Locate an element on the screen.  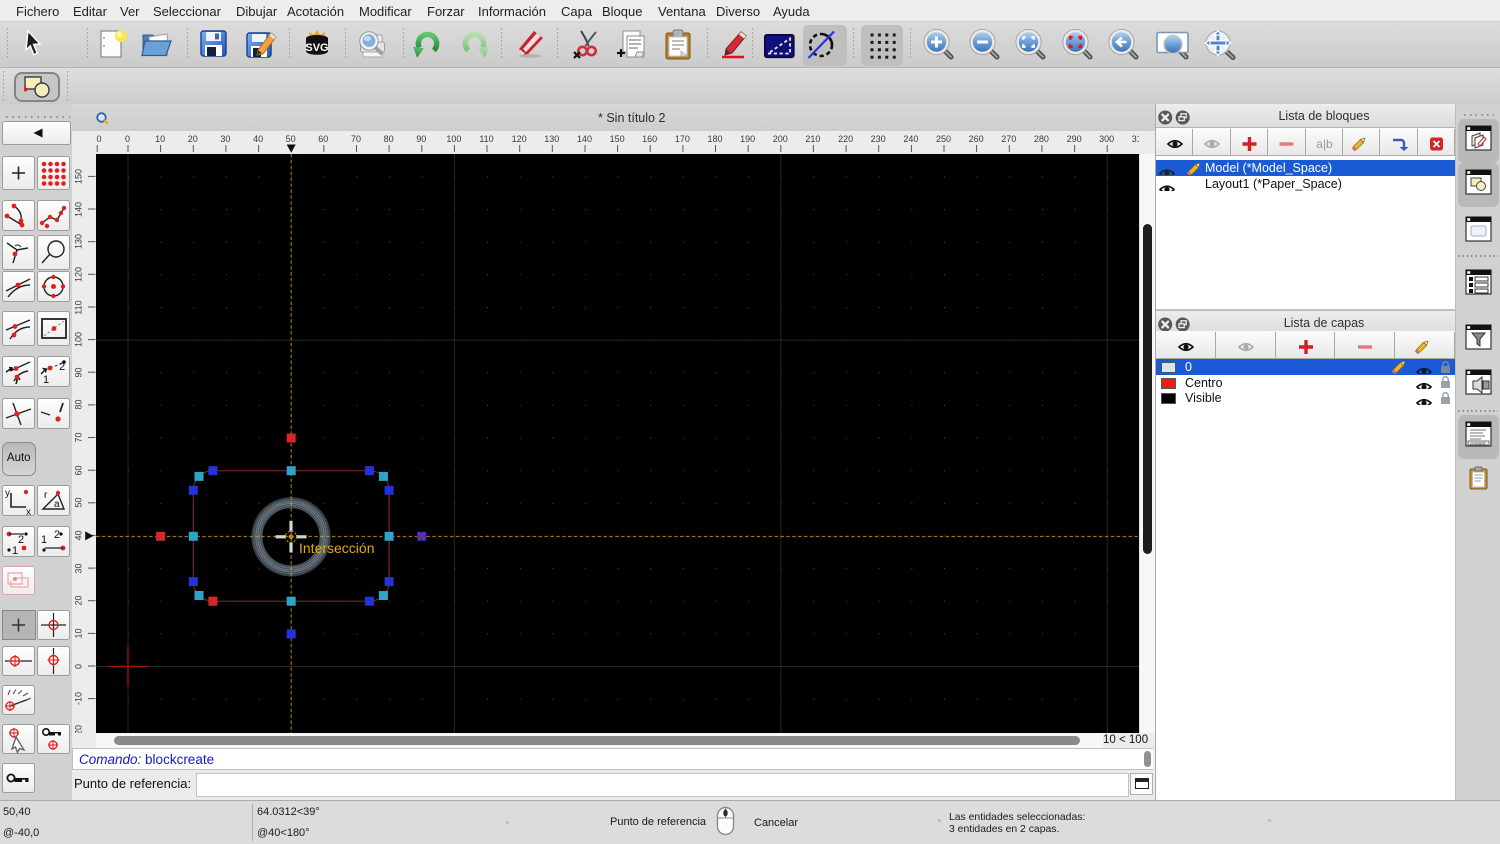
svg-text: command is located at coordinates (1477, 443).